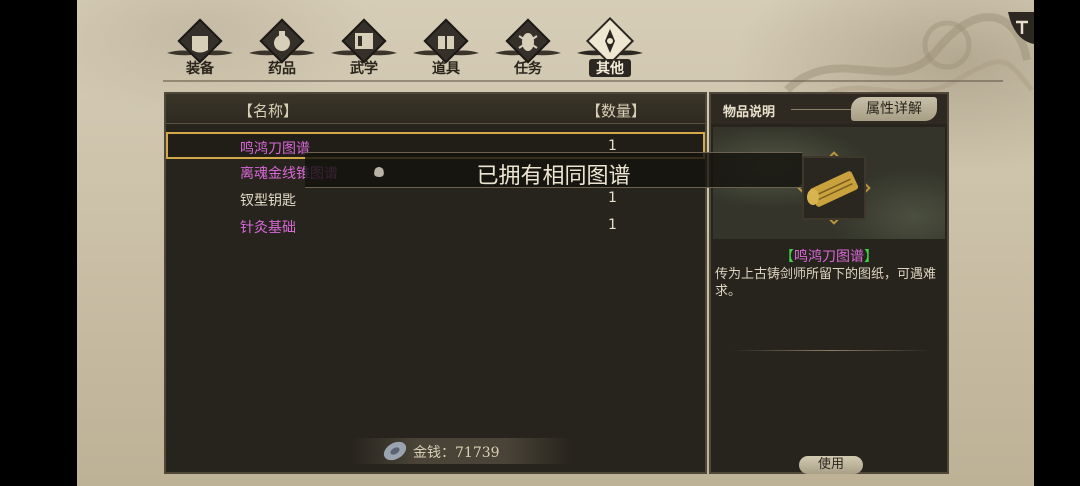 The image size is (1080, 486). What do you see at coordinates (787, 257) in the screenshot?
I see `name-bracket-open: 【` at bounding box center [787, 257].